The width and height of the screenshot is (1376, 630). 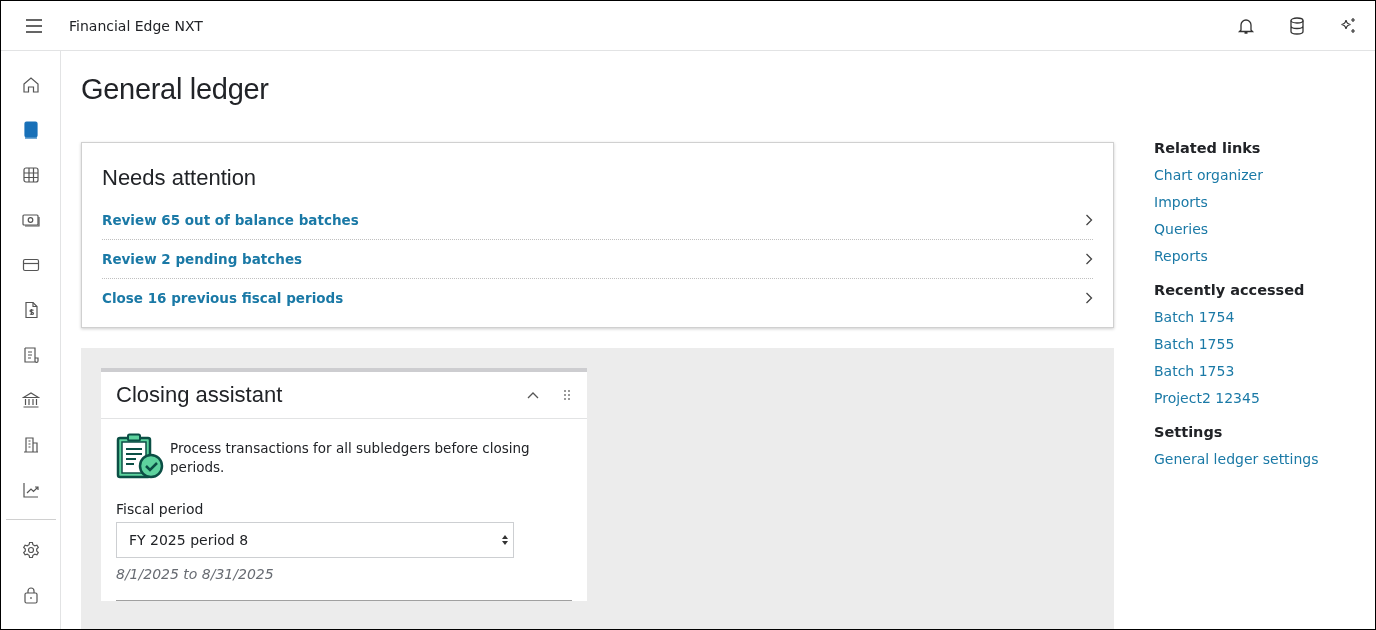 I want to click on attention-item: Close 16 previous fiscal periods, so click(x=597, y=297).